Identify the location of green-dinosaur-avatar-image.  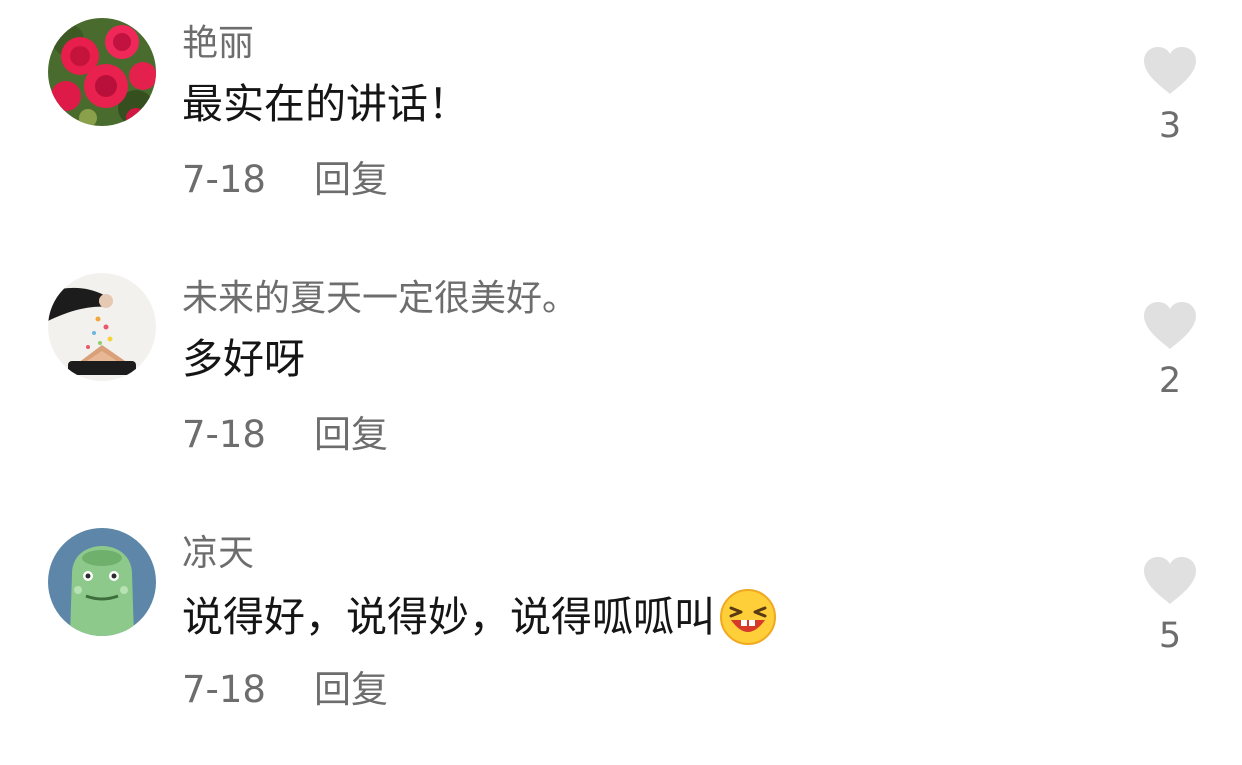
(102, 582).